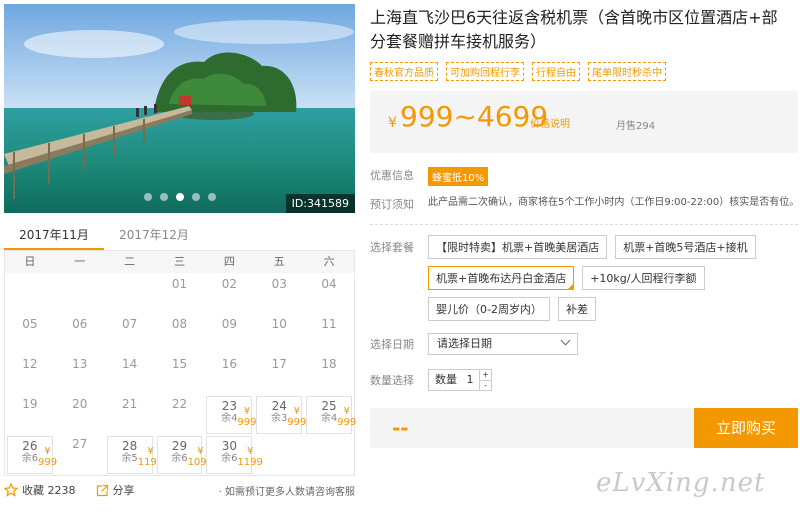 This screenshot has width=800, height=514. I want to click on calendar-day: 27, so click(80, 455).